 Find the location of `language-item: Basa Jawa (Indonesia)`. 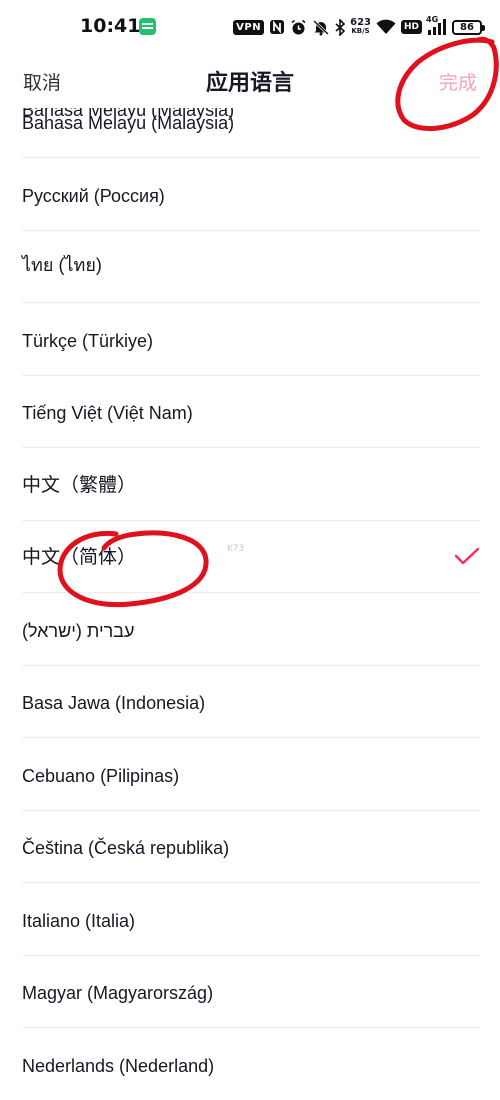

language-item: Basa Jawa (Indonesia) is located at coordinates (251, 702).